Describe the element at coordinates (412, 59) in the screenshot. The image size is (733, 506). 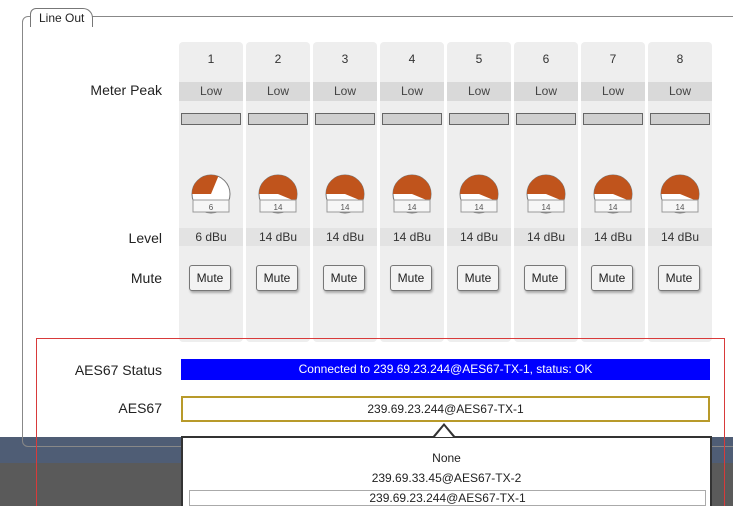
I see `channel-number: 4` at that location.